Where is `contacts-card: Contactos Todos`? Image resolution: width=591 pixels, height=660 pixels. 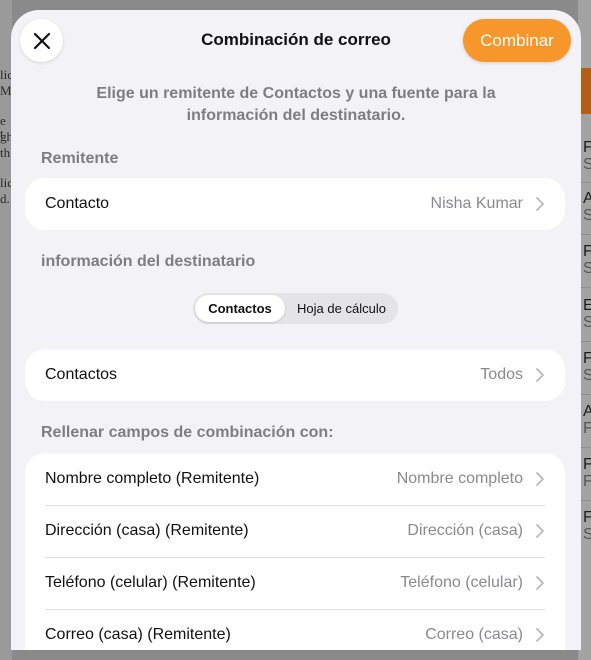 contacts-card: Contactos Todos is located at coordinates (295, 375).